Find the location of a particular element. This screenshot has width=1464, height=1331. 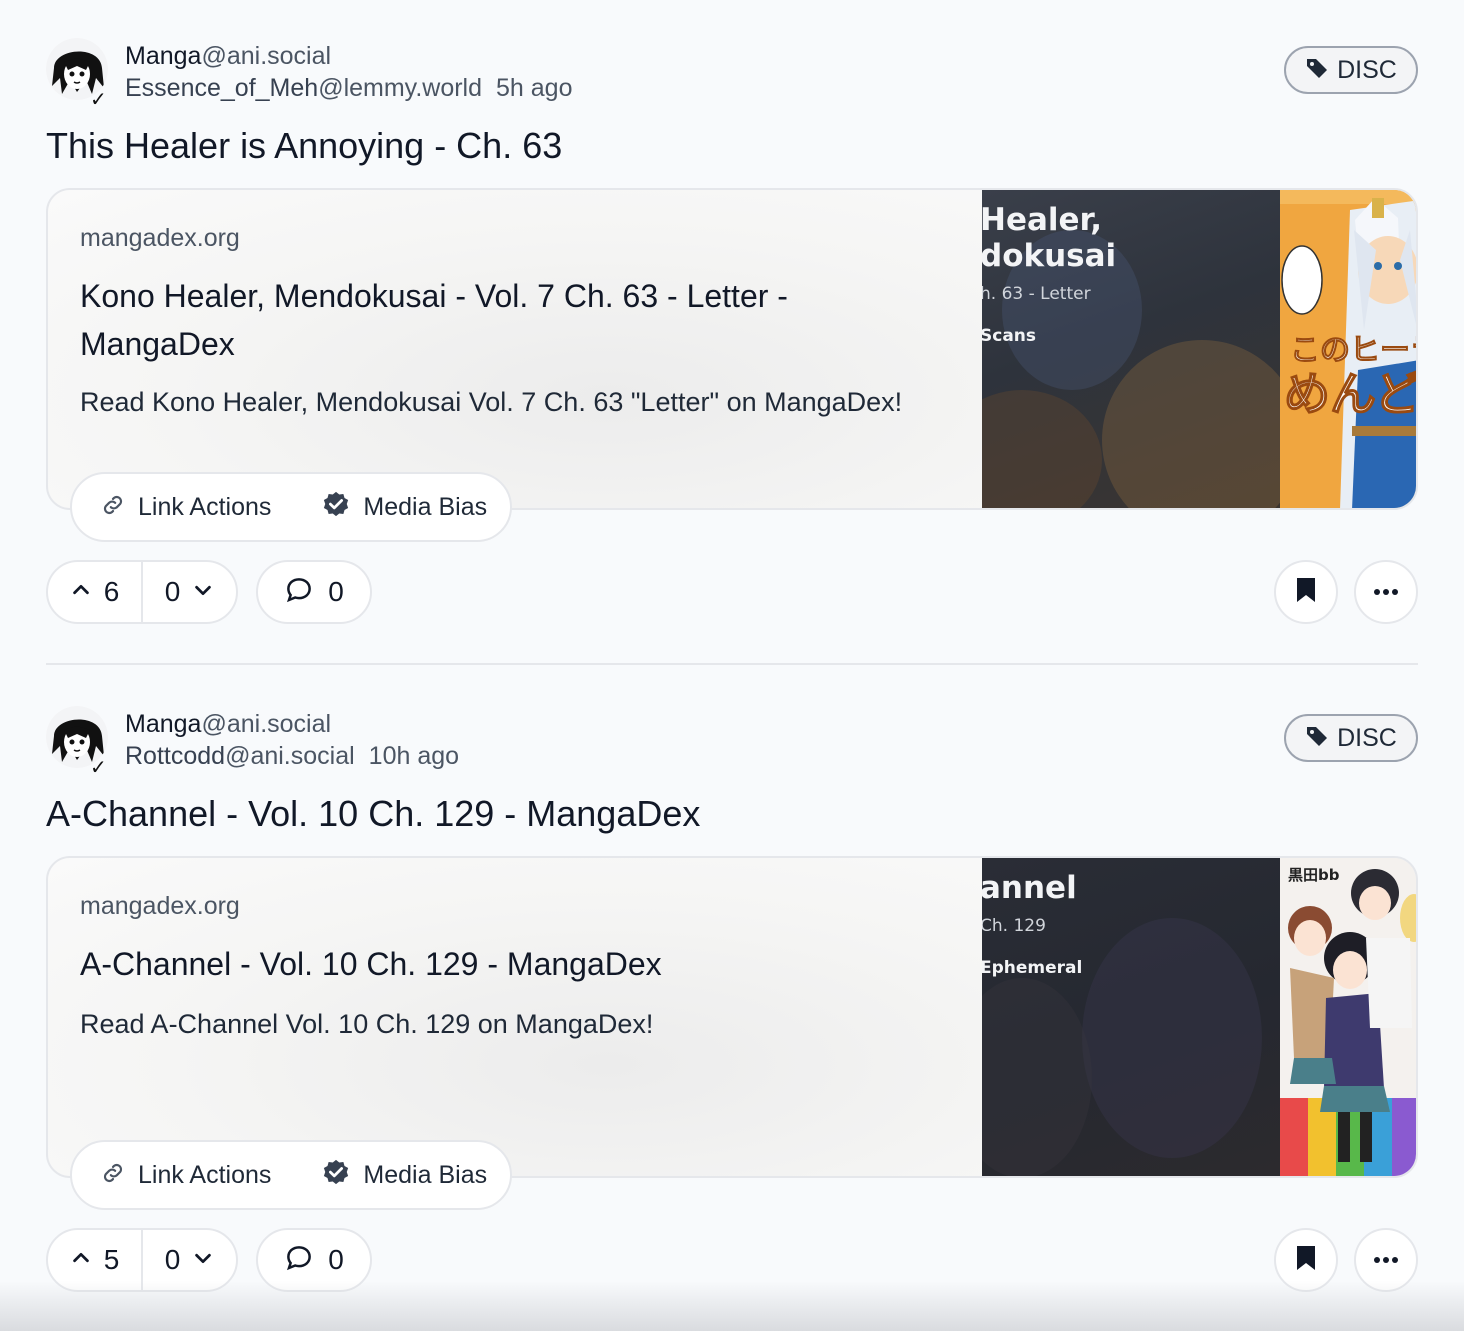

downvote-button: 0 is located at coordinates (189, 592).